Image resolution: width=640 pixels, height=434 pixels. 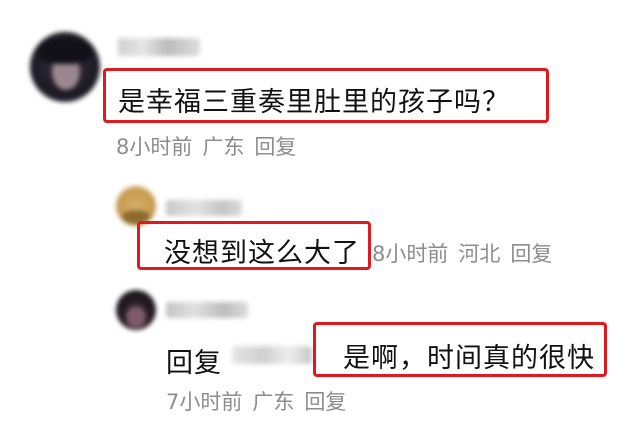 I want to click on reply-target-username, so click(x=272, y=355).